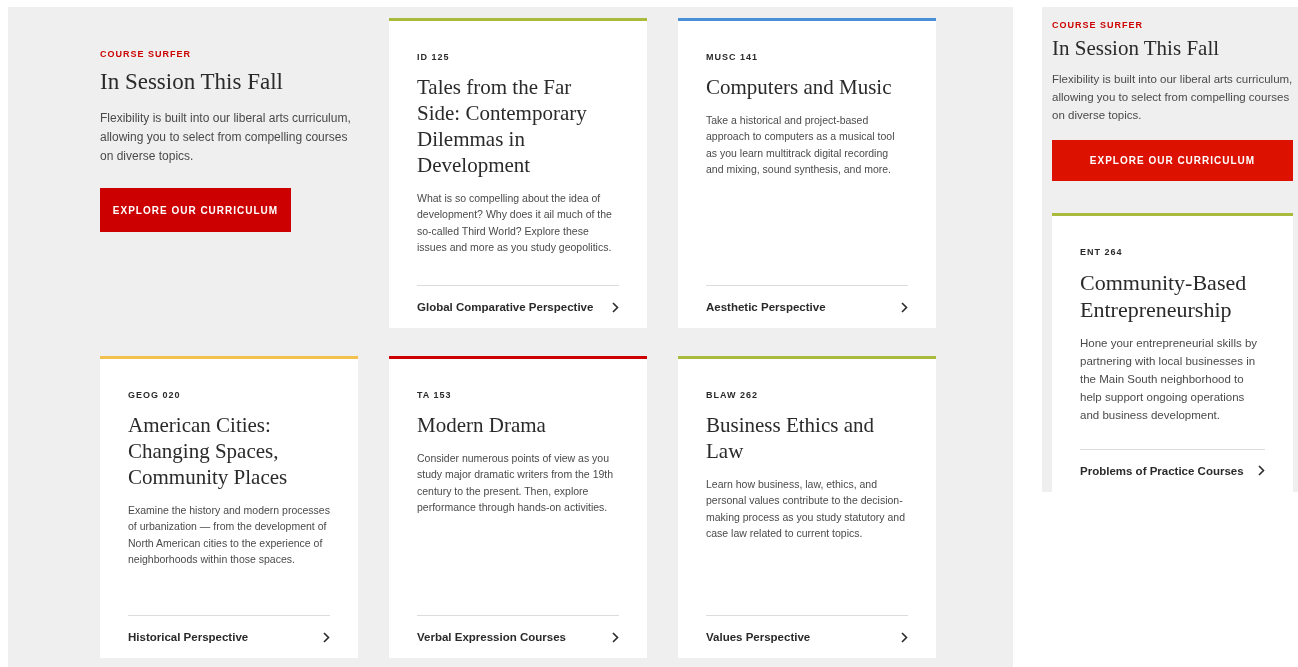 The width and height of the screenshot is (1298, 667). Describe the element at coordinates (155, 395) in the screenshot. I see `course-code: GEOG 020` at that location.